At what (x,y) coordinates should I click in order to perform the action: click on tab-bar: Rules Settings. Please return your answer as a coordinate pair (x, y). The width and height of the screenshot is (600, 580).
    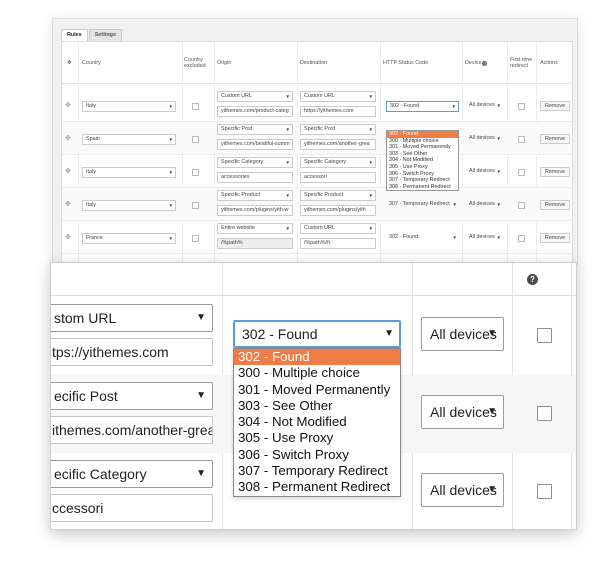
    Looking at the image, I should click on (91, 35).